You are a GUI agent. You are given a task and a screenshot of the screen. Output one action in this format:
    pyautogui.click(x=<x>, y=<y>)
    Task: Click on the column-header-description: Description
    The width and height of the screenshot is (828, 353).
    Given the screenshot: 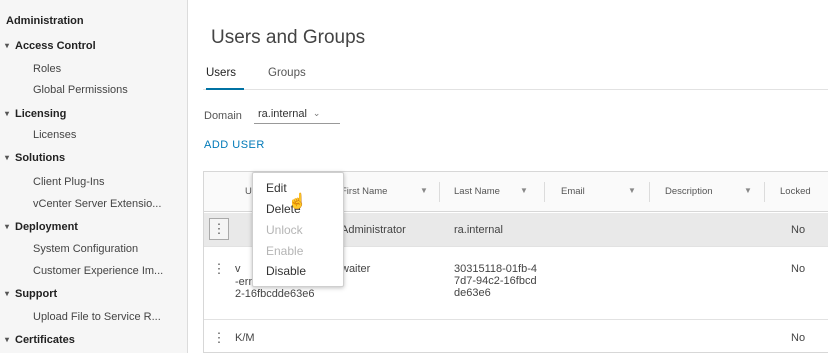 What is the action you would take?
    pyautogui.click(x=689, y=191)
    